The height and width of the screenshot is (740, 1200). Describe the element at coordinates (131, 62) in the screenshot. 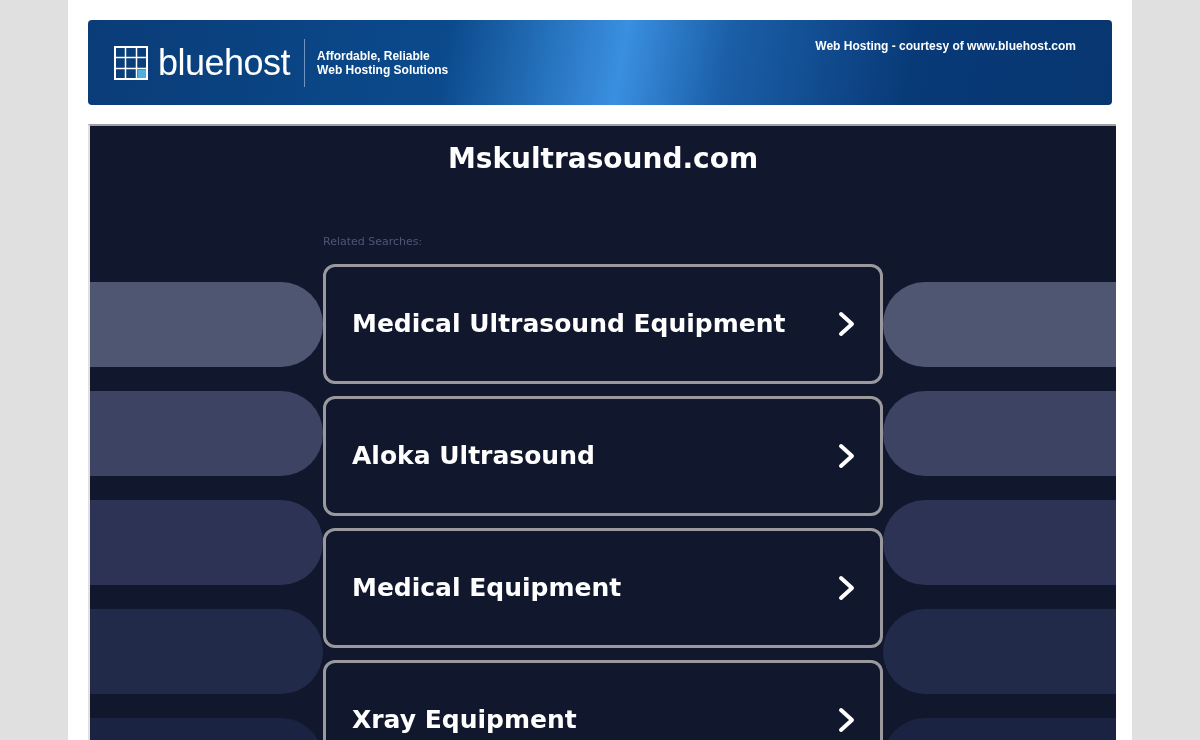

I see `grid-logo-icon` at that location.